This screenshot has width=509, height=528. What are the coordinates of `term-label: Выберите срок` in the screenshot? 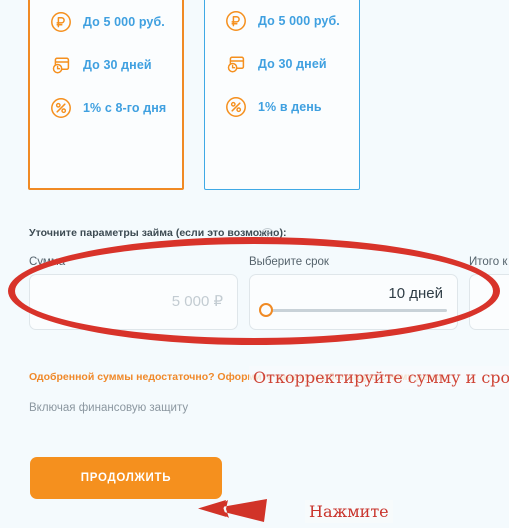 It's located at (289, 262).